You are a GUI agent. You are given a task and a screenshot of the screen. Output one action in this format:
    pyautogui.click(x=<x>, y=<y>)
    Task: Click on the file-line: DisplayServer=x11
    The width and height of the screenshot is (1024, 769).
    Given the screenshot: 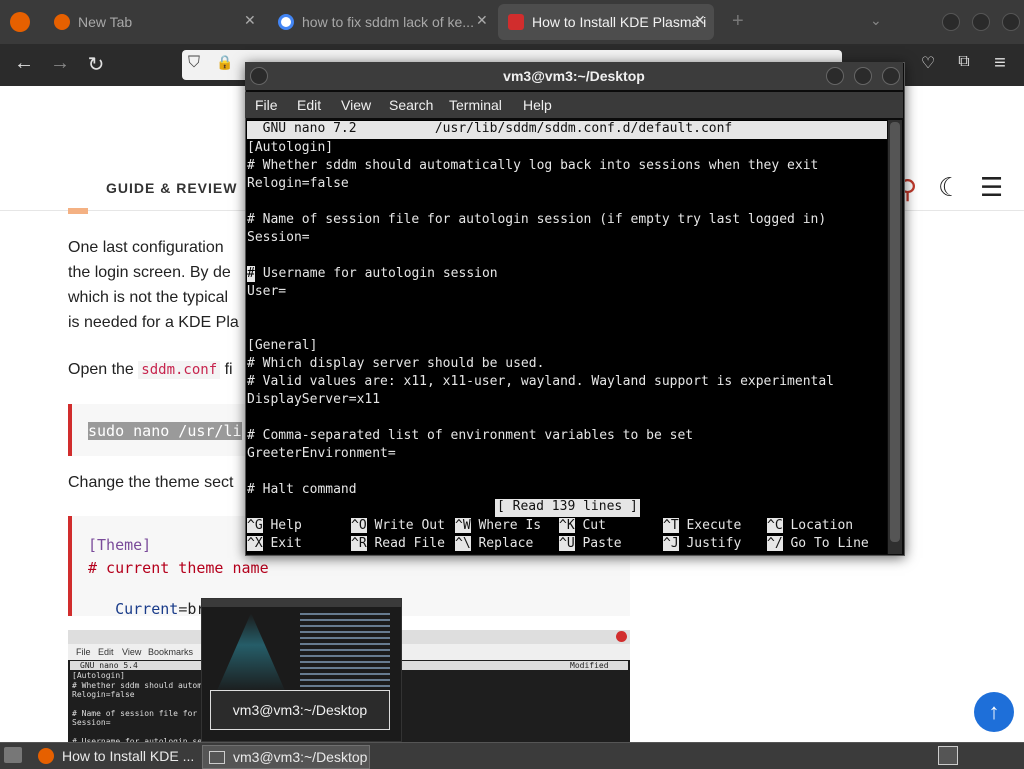 What is the action you would take?
    pyautogui.click(x=314, y=399)
    